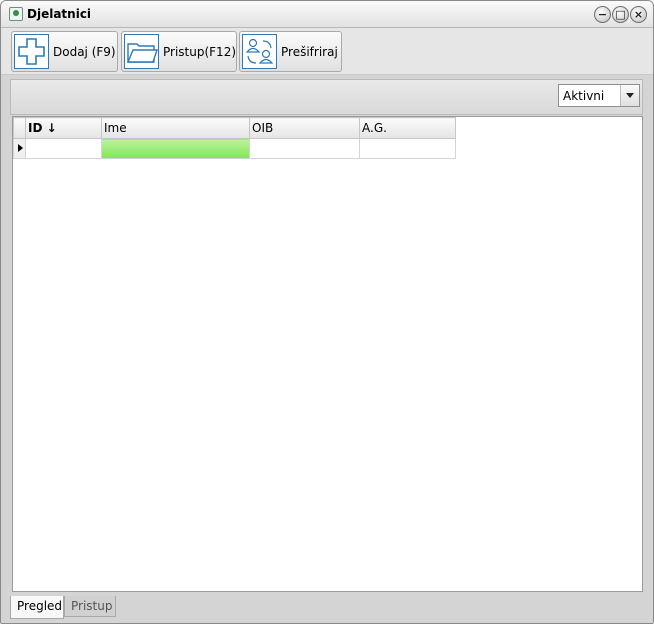 This screenshot has height=624, width=654. I want to click on window-title: Djelatnici, so click(59, 14).